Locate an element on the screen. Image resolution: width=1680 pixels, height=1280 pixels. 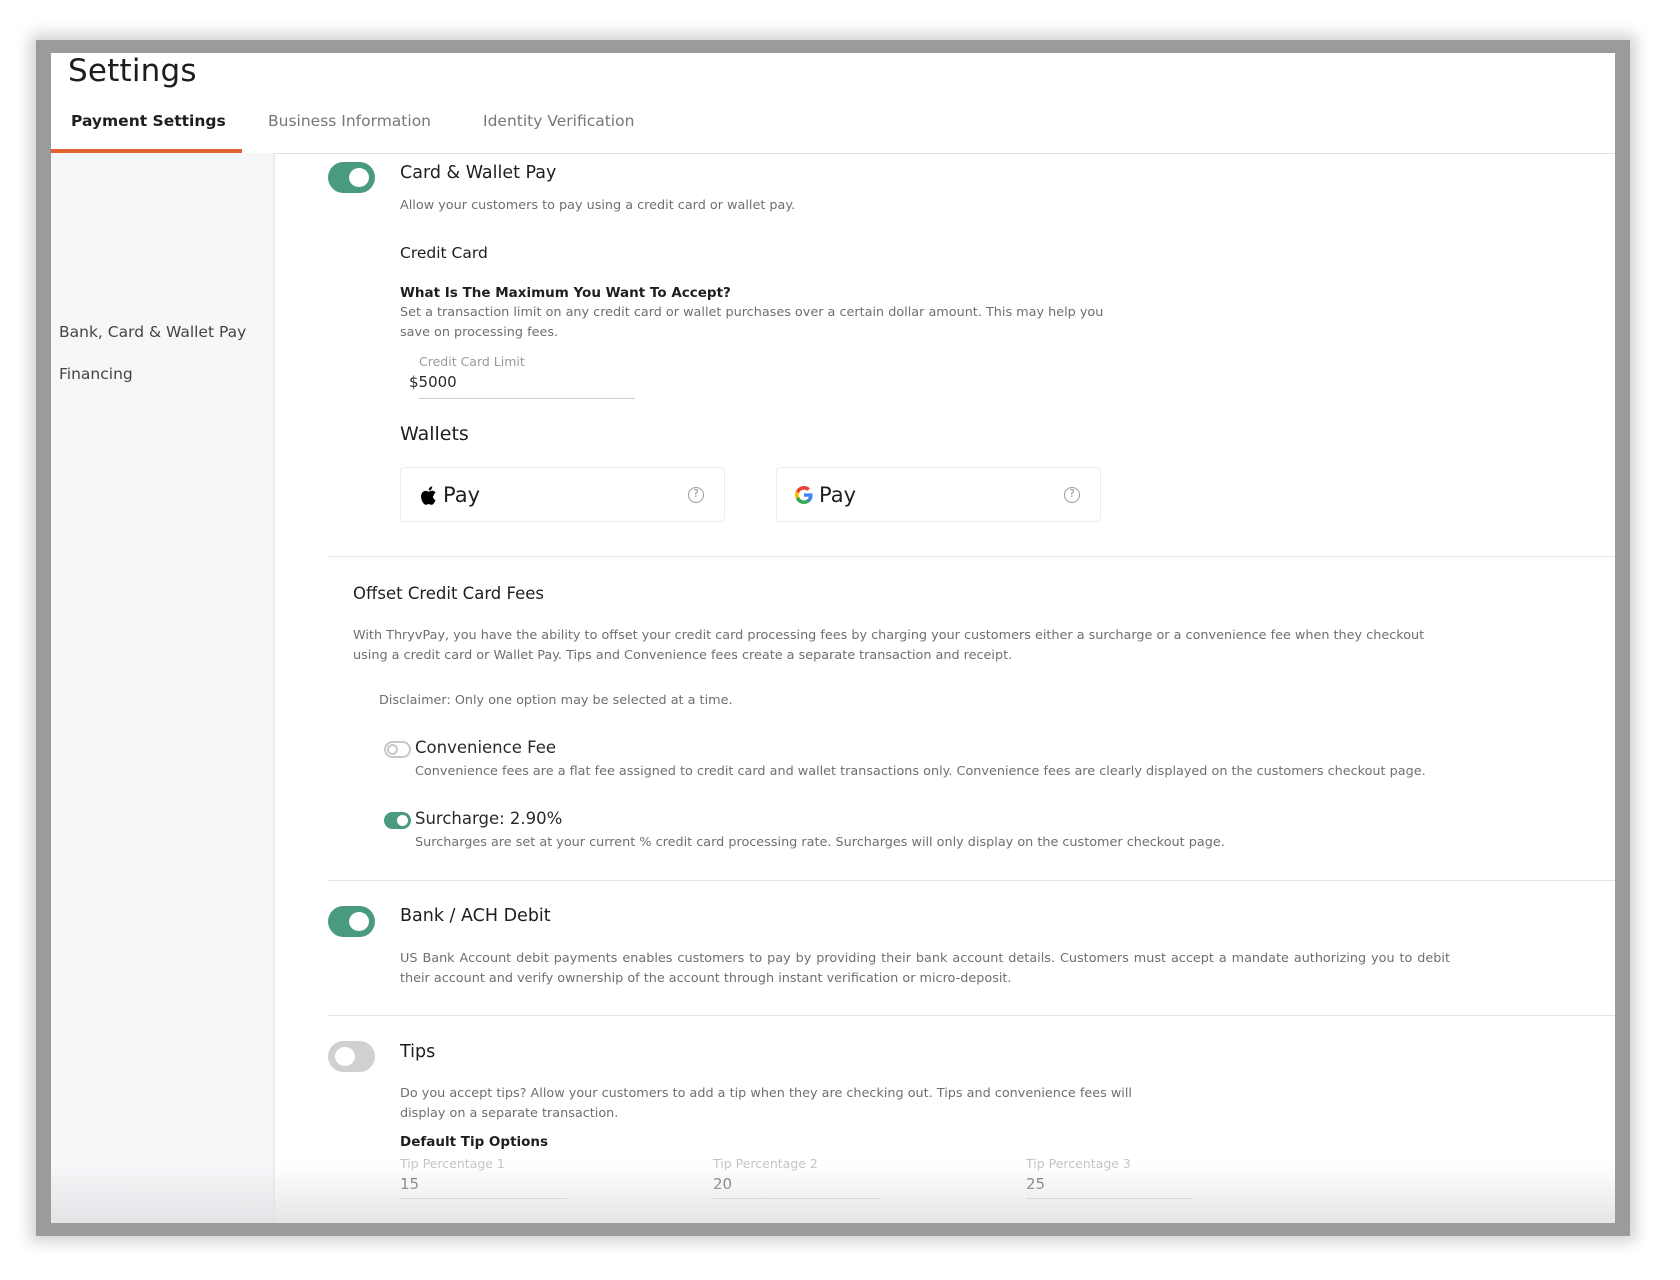
google-pay-label: Pay is located at coordinates (838, 495).